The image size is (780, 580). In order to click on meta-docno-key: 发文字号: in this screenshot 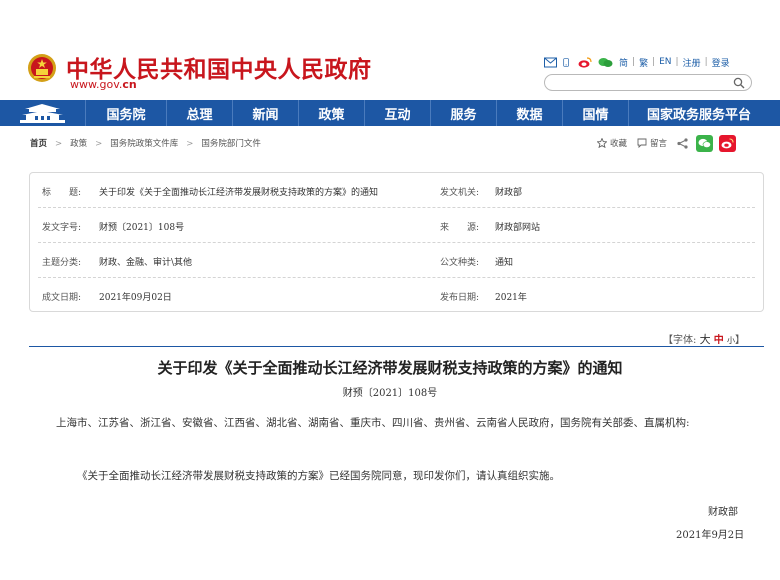, I will do `click(62, 228)`.